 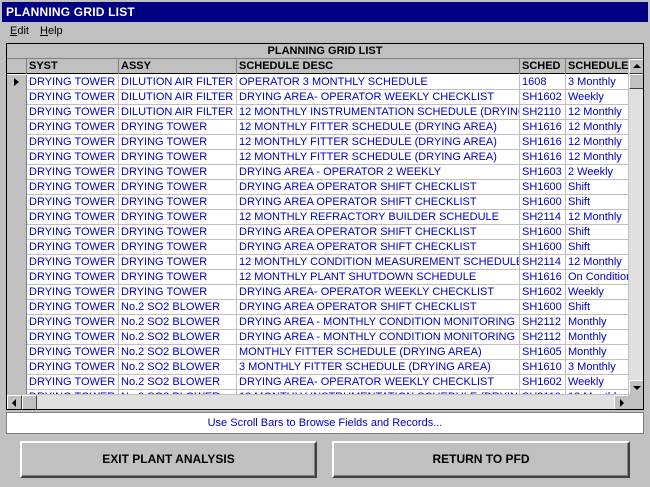 I want to click on scroll-right-icon, so click(x=621, y=402).